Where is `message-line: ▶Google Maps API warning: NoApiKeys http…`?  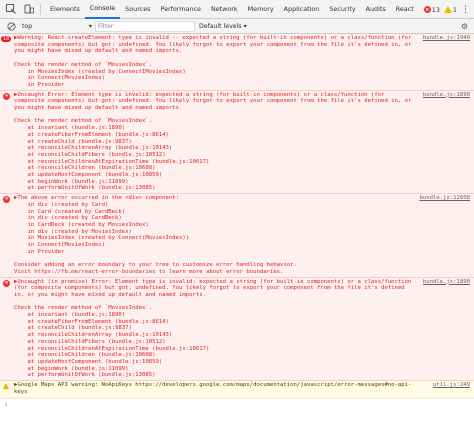 message-line: ▶Google Maps API warning: NoApiKeys http… is located at coordinates (213, 388).